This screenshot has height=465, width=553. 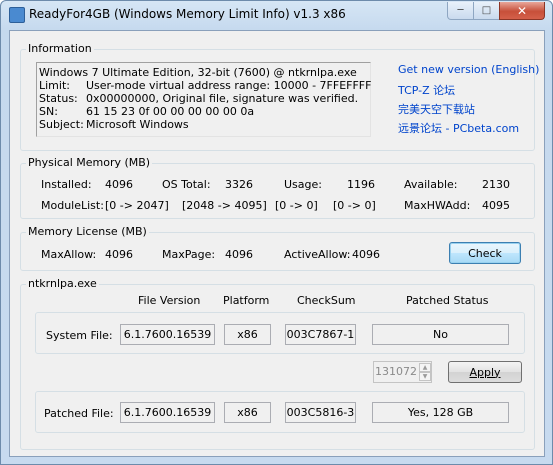 What do you see at coordinates (87, 231) in the screenshot?
I see `memory-license-label: Memory License (MB)` at bounding box center [87, 231].